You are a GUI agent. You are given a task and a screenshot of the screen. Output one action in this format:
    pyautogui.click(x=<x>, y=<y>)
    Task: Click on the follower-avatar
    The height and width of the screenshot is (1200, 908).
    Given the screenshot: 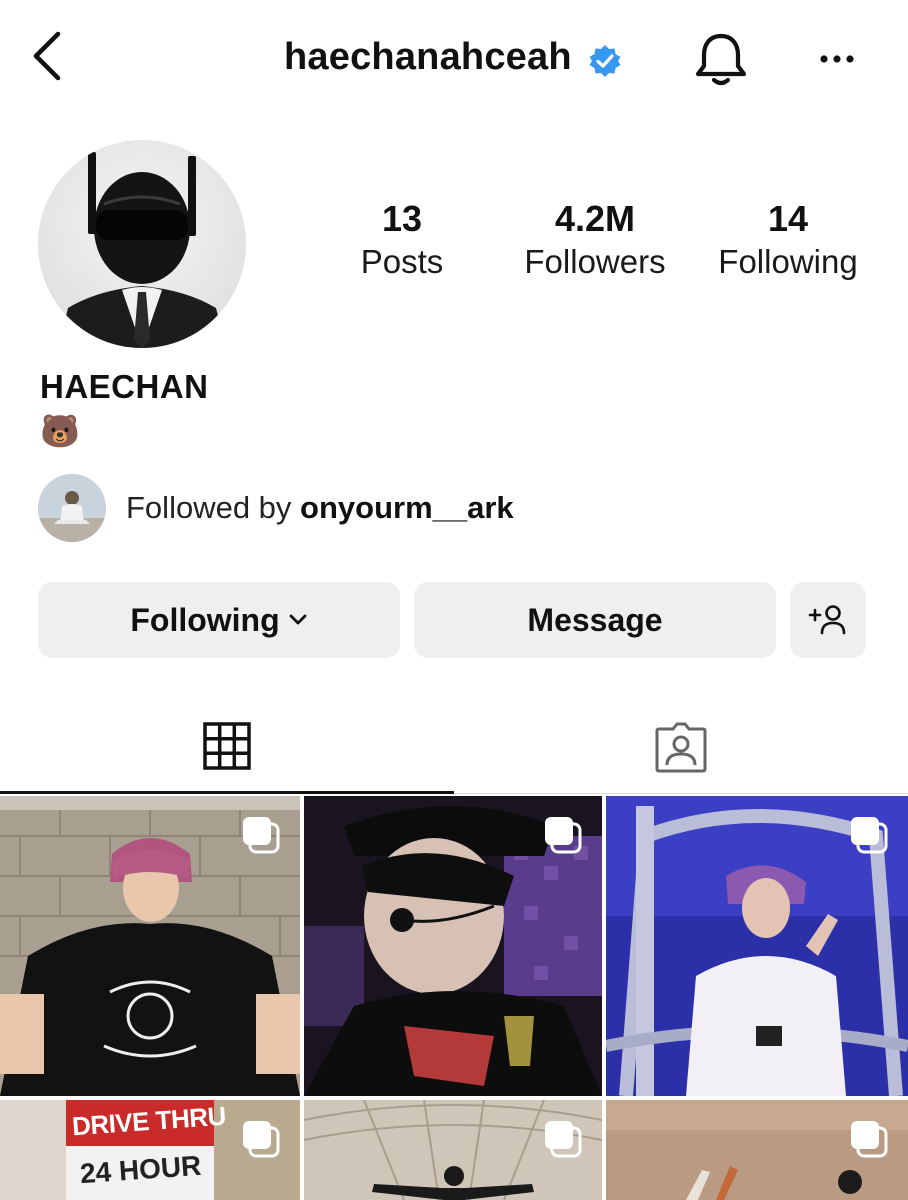 What is the action you would take?
    pyautogui.click(x=72, y=508)
    